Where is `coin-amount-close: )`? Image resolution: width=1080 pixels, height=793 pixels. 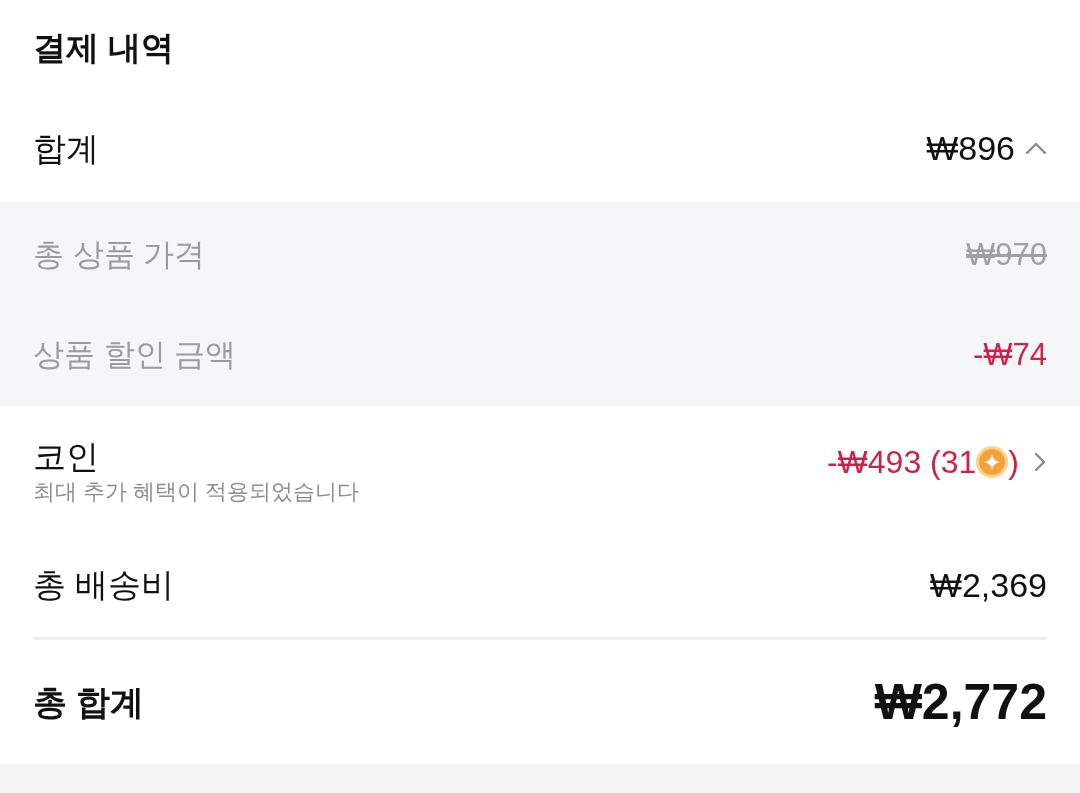
coin-amount-close: ) is located at coordinates (1013, 462).